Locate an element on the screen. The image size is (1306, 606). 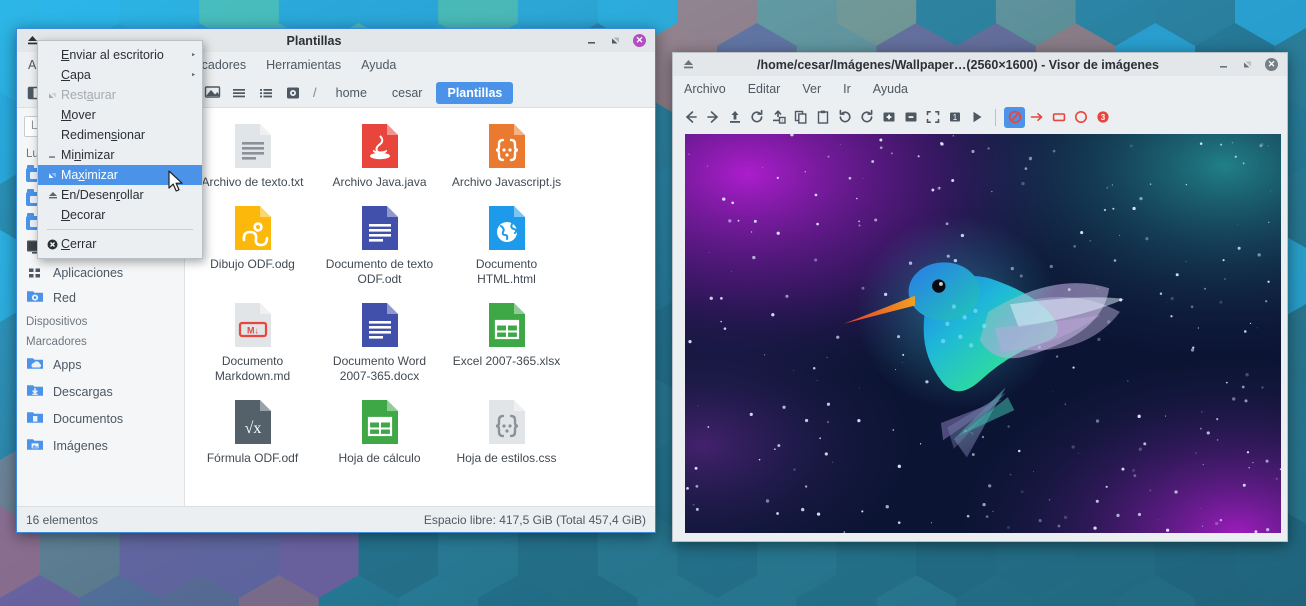
download-folder-icon is located at coordinates (35, 391).